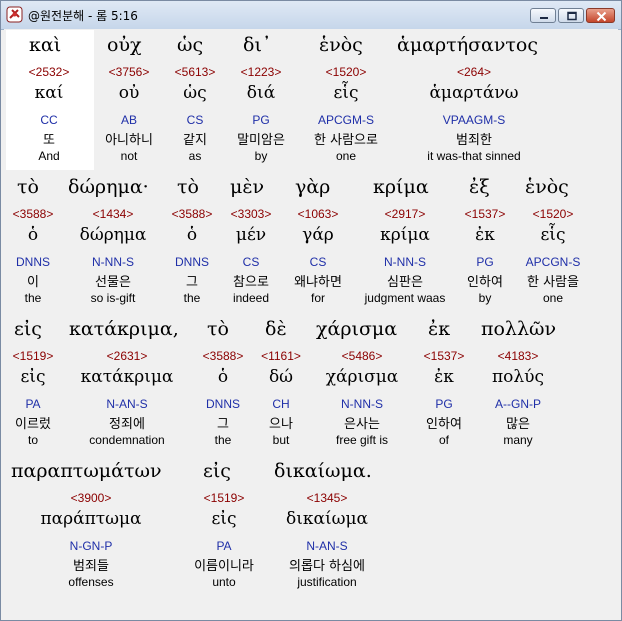 The image size is (622, 621). Describe the element at coordinates (124, 45) in the screenshot. I see `greek-word: οὐχ` at that location.